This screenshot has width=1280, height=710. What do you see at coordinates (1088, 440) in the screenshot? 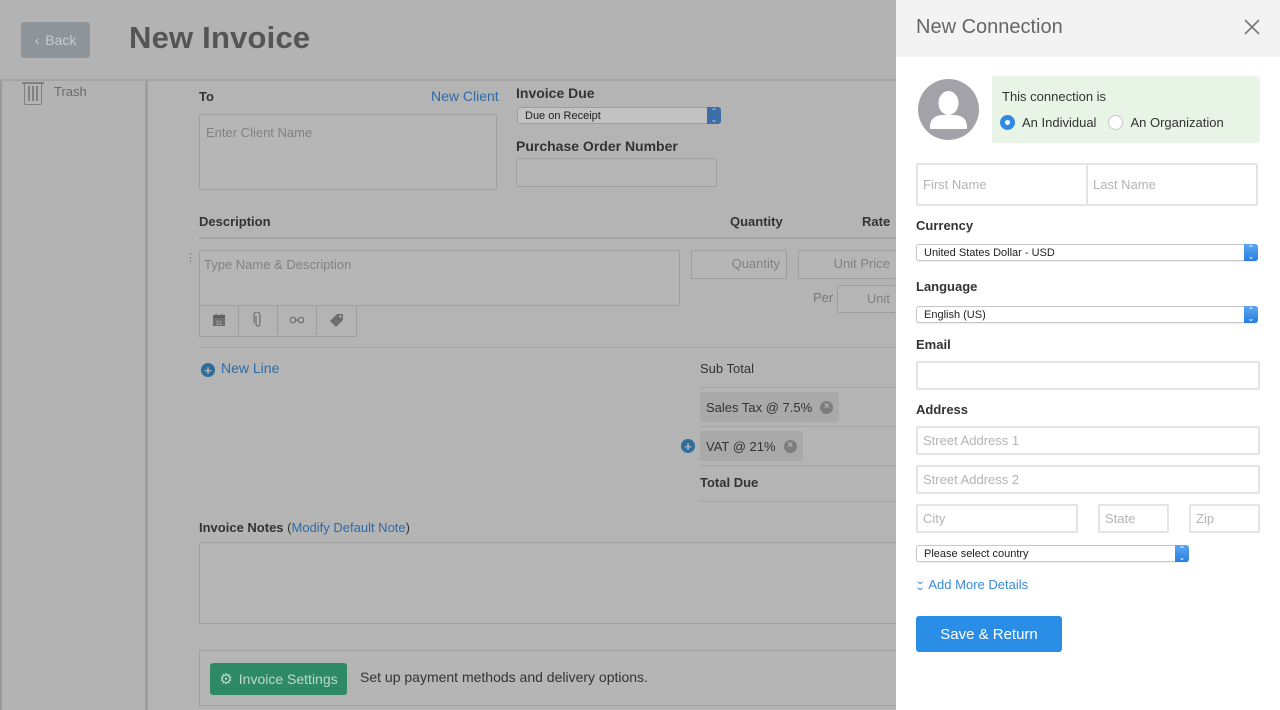
I see `street-address-1-input: Street Address 1` at bounding box center [1088, 440].